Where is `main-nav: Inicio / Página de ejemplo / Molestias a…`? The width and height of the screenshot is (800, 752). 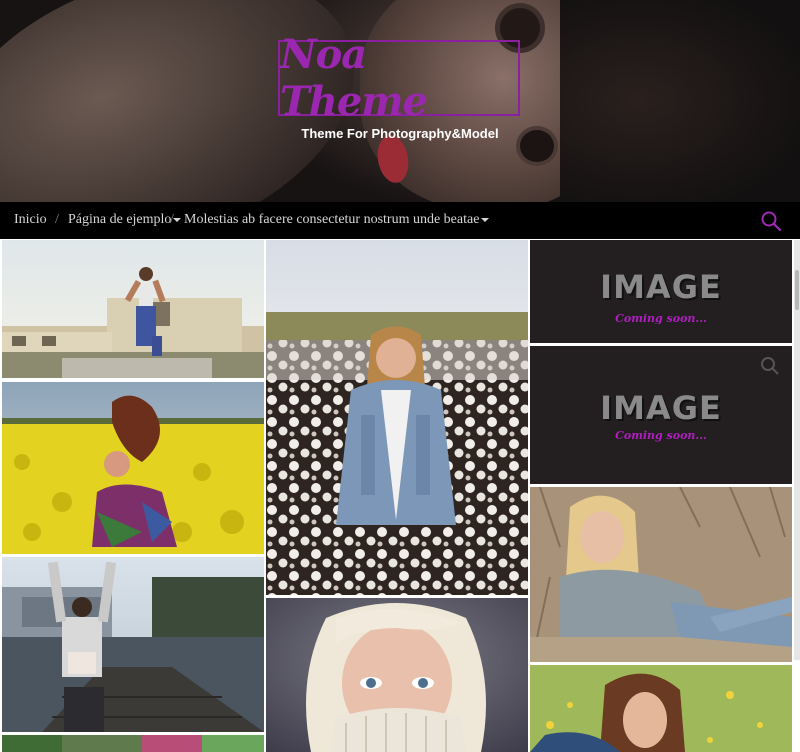
main-nav: Inicio / Página de ejemplo / Molestias a… is located at coordinates (400, 220).